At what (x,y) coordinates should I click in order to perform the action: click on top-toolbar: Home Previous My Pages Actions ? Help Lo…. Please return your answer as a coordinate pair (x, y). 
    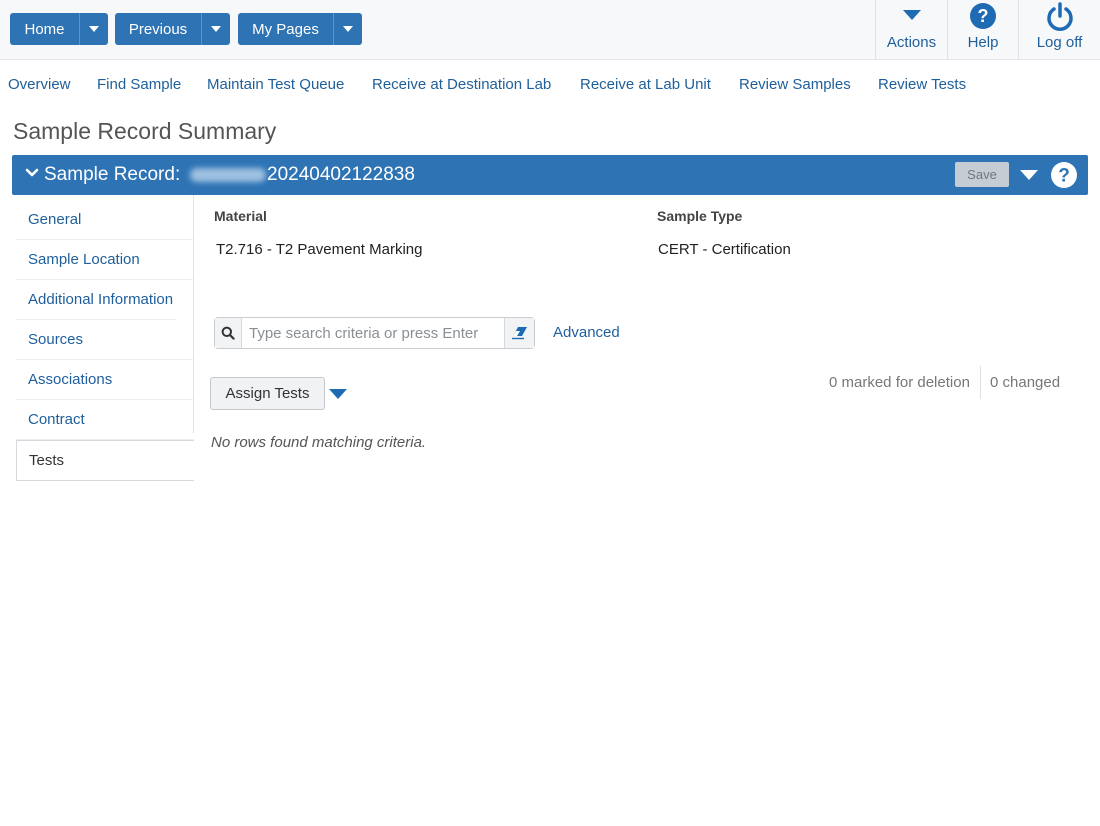
    Looking at the image, I should click on (550, 30).